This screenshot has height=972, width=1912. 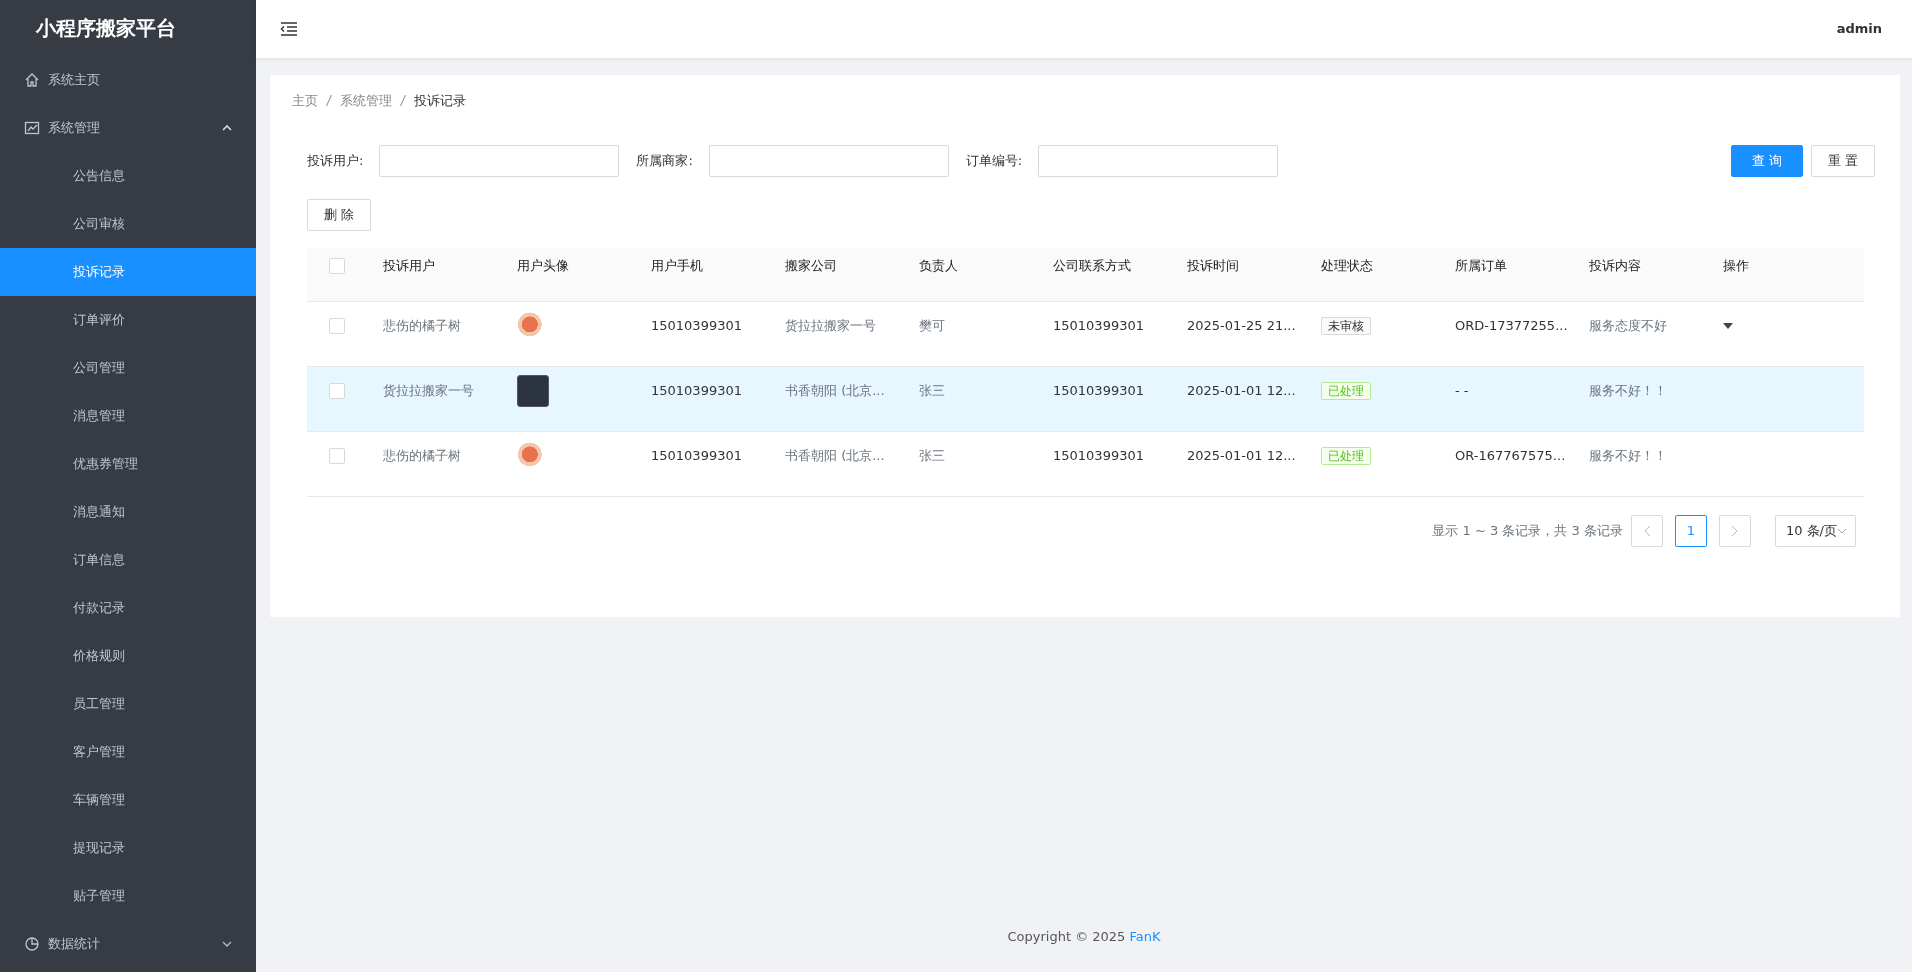 What do you see at coordinates (811, 265) in the screenshot?
I see `column-header: 搬家公司` at bounding box center [811, 265].